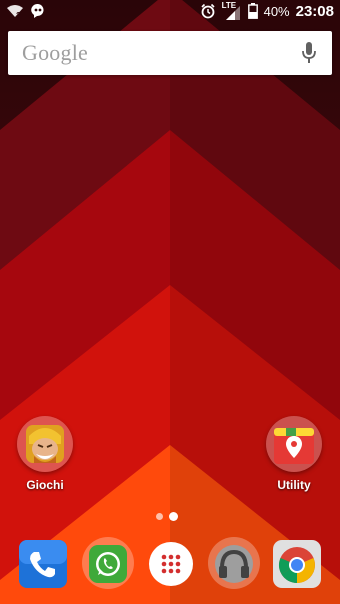 The width and height of the screenshot is (340, 604). What do you see at coordinates (173, 516) in the screenshot?
I see `page-dot-2-active` at bounding box center [173, 516].